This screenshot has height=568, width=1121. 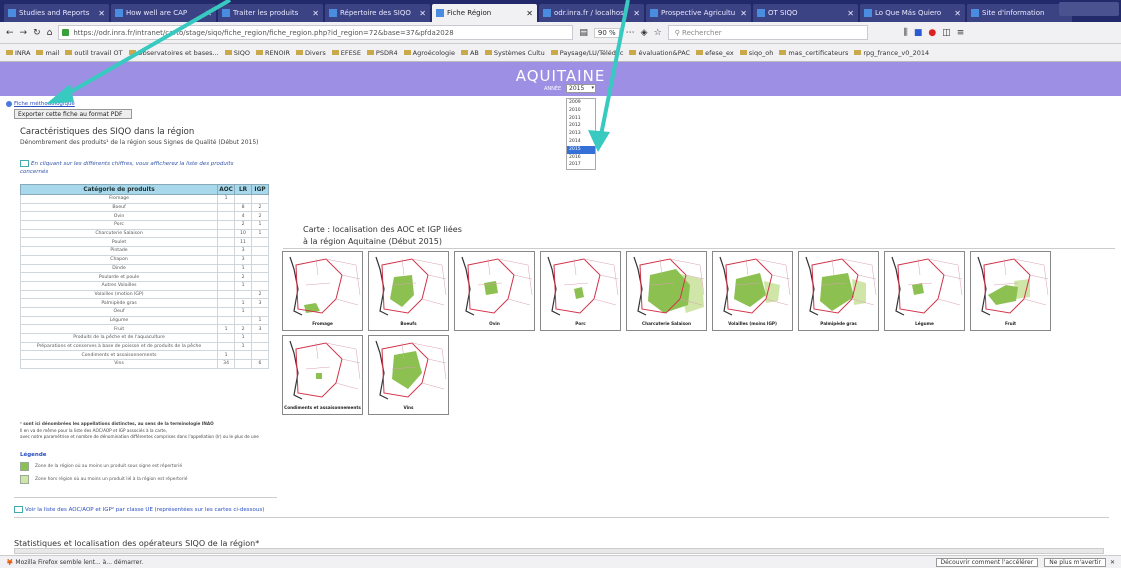 What do you see at coordinates (946, 33) in the screenshot?
I see `sidebar-icon: ◫` at bounding box center [946, 33].